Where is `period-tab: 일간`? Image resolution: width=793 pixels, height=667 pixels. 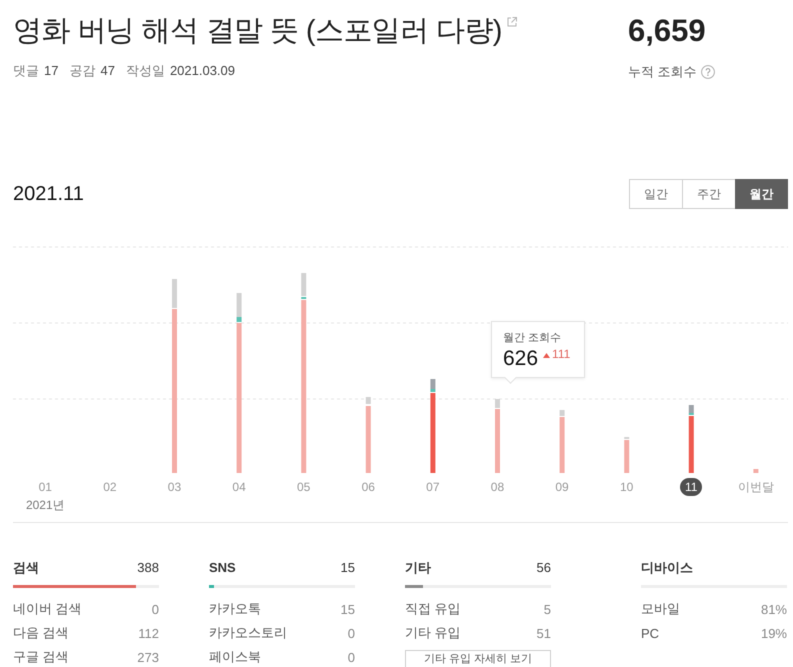
period-tab: 일간 is located at coordinates (655, 194).